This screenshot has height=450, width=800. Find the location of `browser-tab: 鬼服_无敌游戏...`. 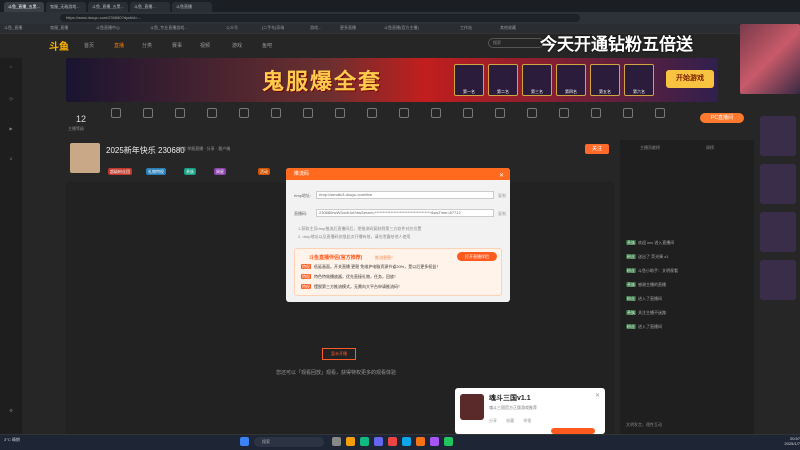

browser-tab: 鬼服_无敌游戏... is located at coordinates (66, 7).